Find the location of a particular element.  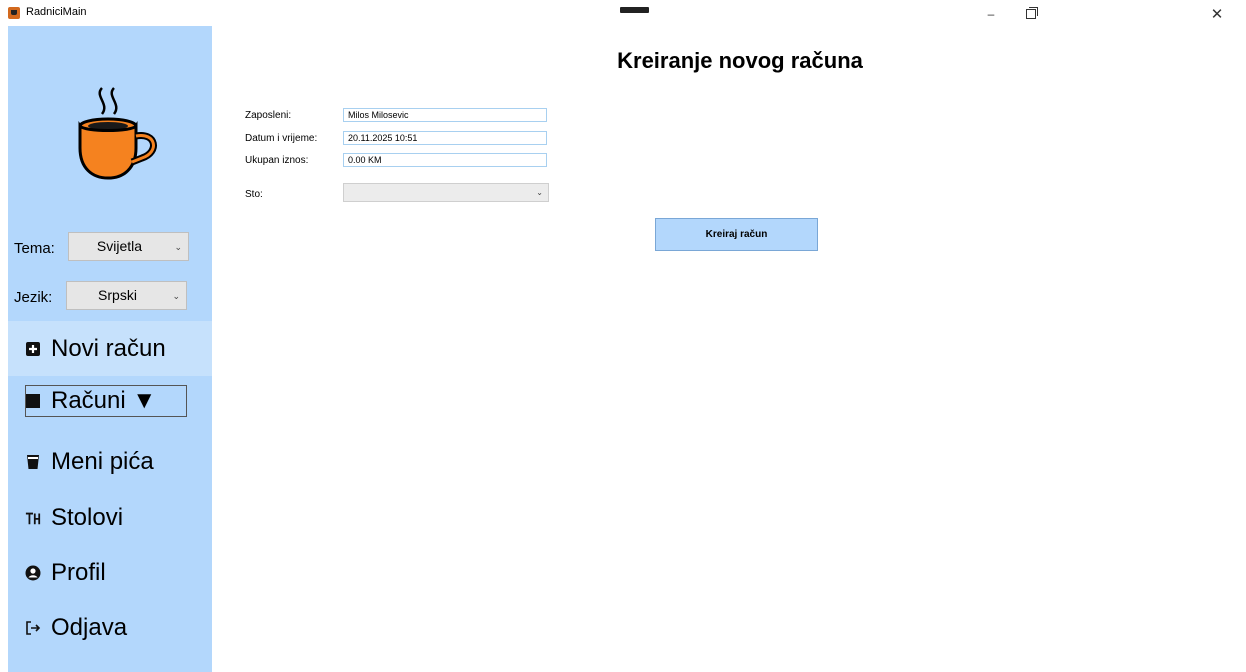

nav-racuni: Računi ▼ is located at coordinates (110, 401).